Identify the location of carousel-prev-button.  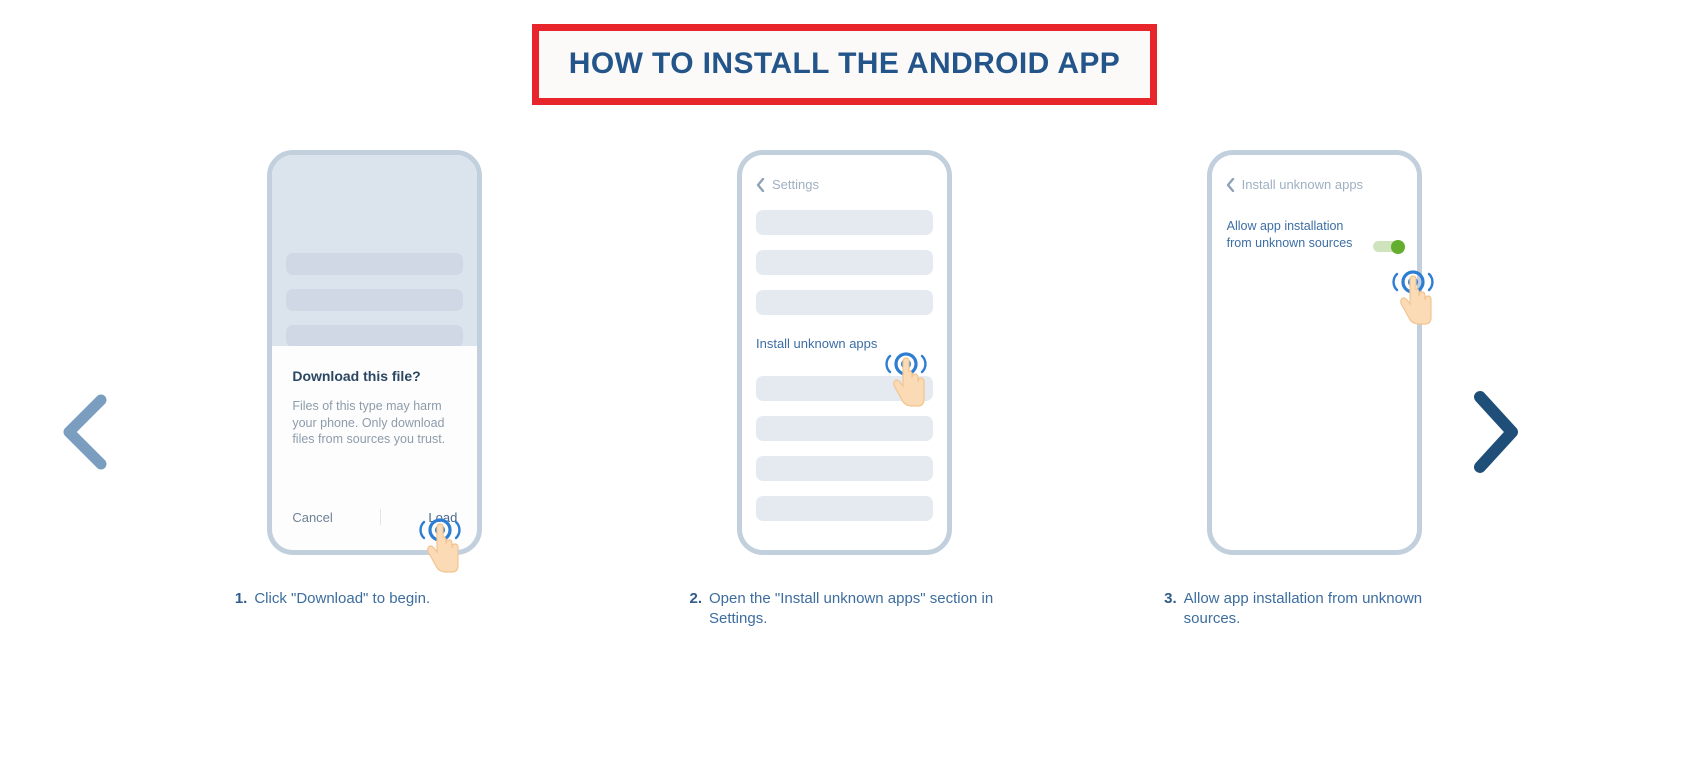
(85, 432).